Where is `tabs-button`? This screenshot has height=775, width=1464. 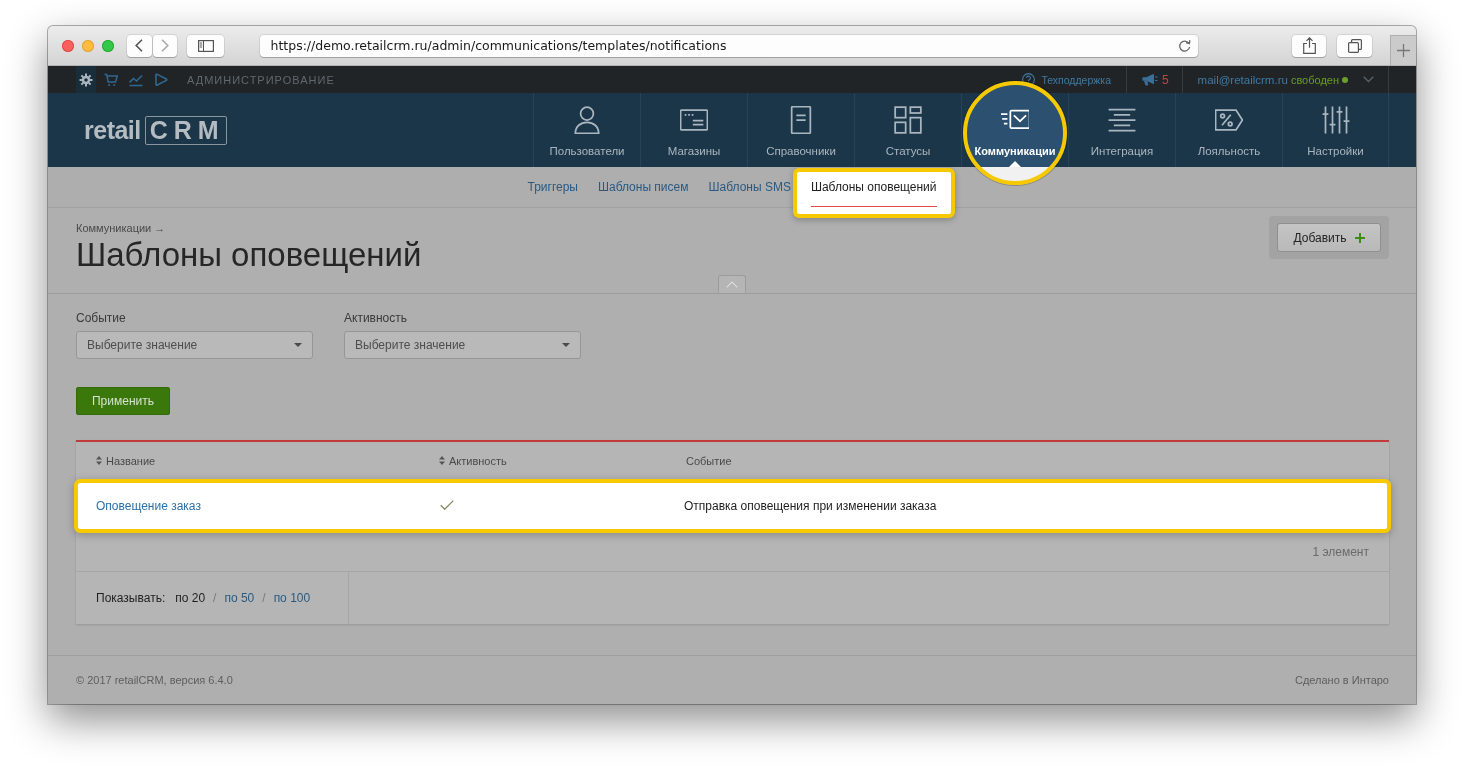 tabs-button is located at coordinates (1355, 45).